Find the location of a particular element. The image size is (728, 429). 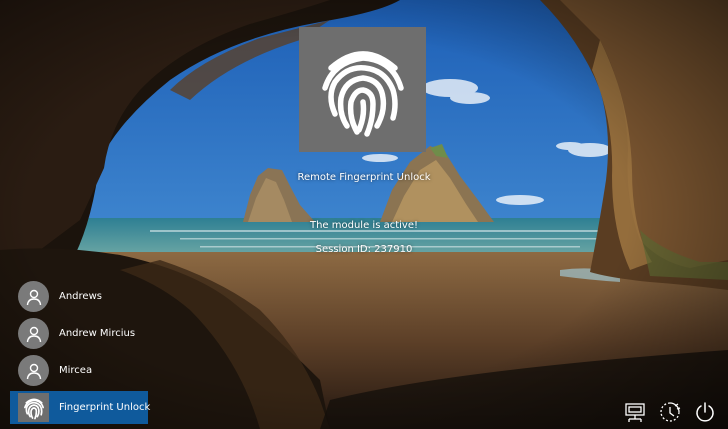

app-title: Remote Fingerprint Unlock is located at coordinates (364, 177).